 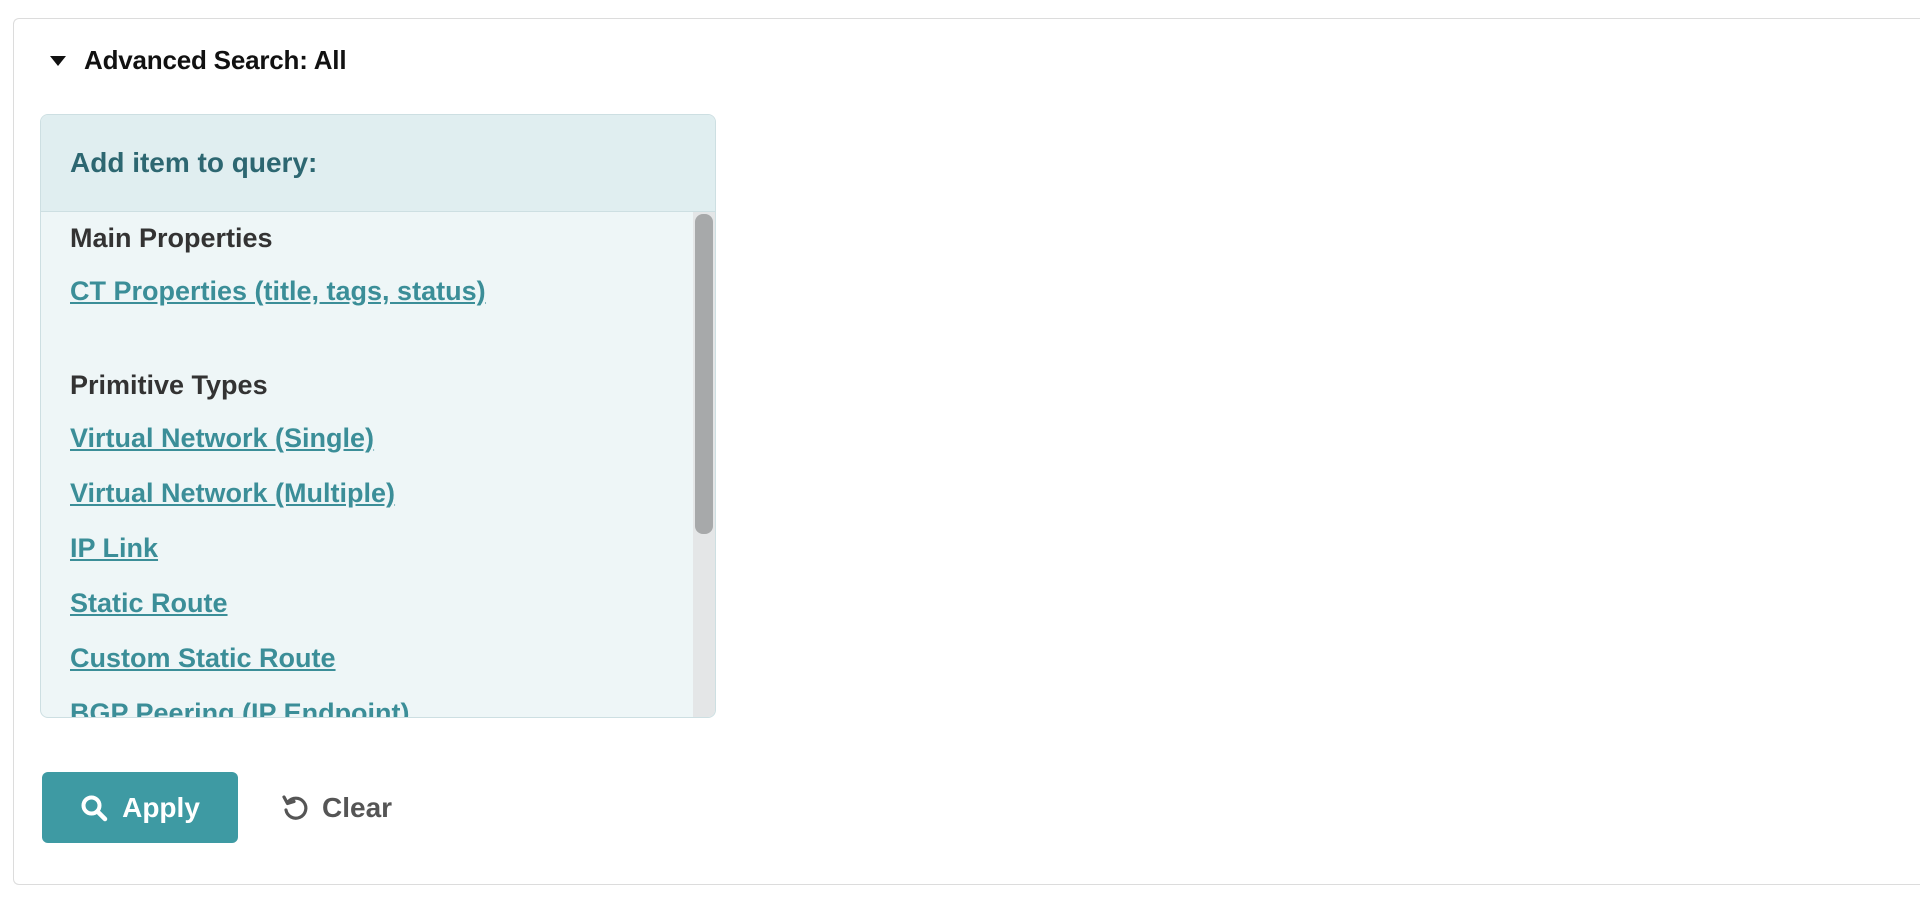 I want to click on search-icon, so click(x=94, y=808).